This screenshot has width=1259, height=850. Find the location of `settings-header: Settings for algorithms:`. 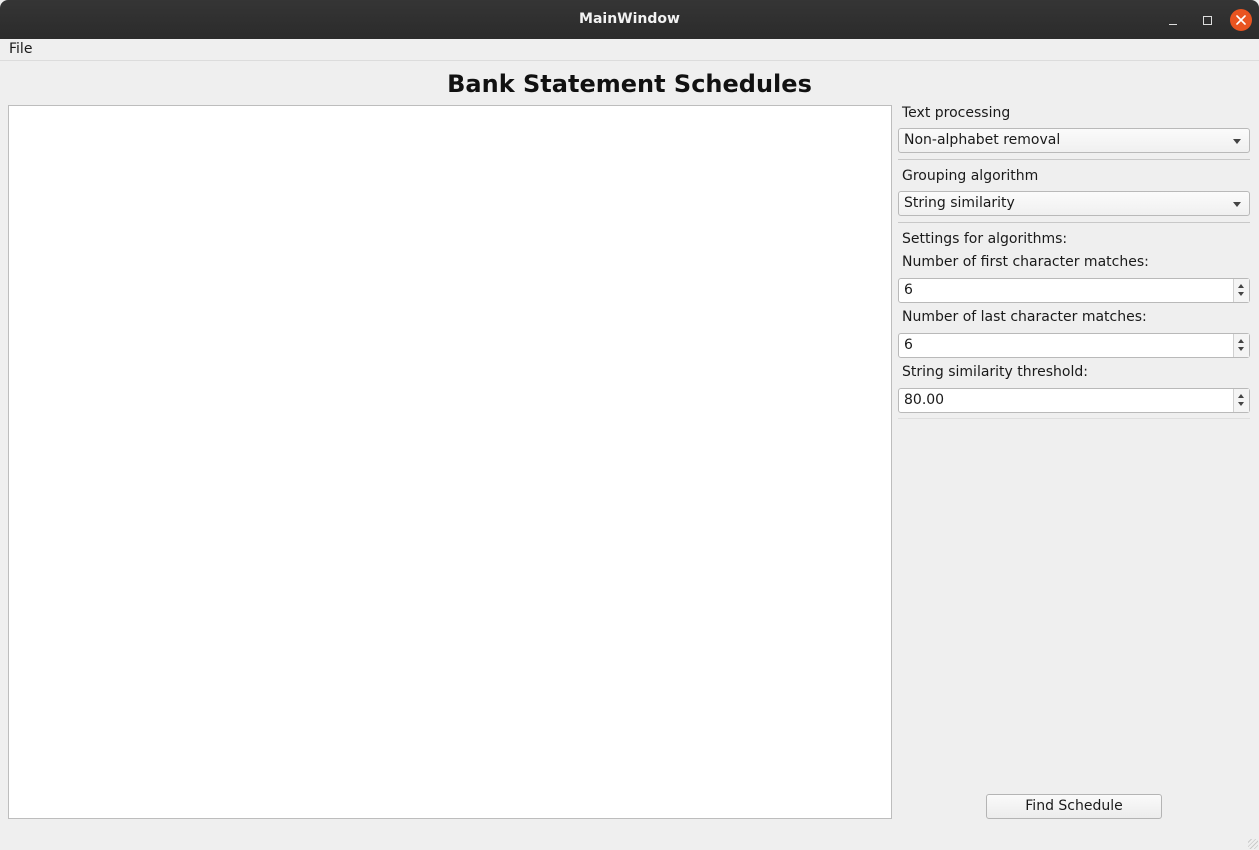

settings-header: Settings for algorithms: is located at coordinates (985, 239).